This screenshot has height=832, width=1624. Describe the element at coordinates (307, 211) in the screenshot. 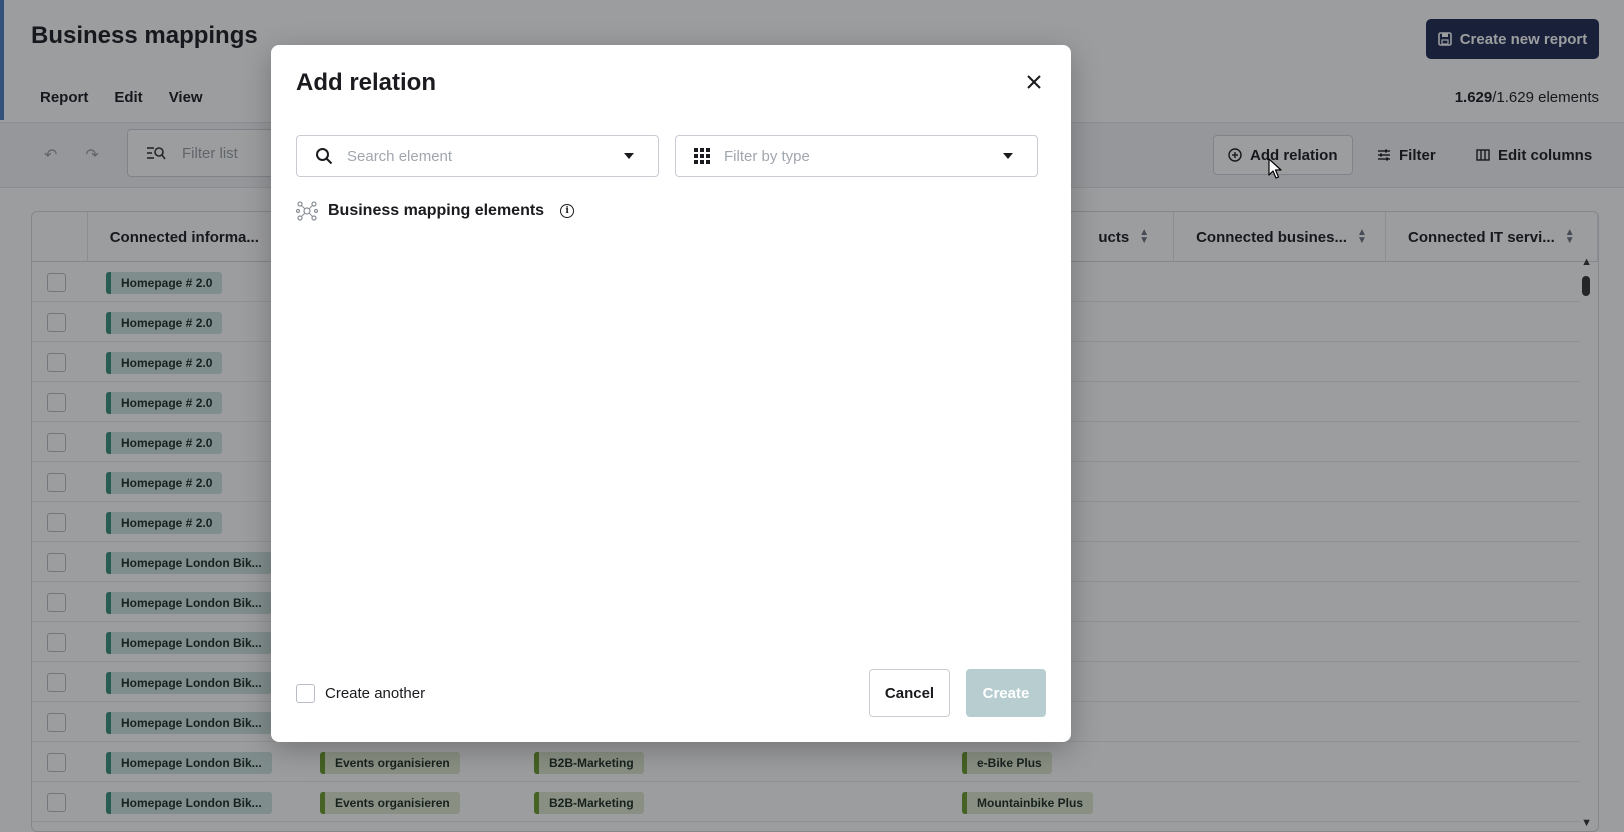

I see `network-icon` at that location.